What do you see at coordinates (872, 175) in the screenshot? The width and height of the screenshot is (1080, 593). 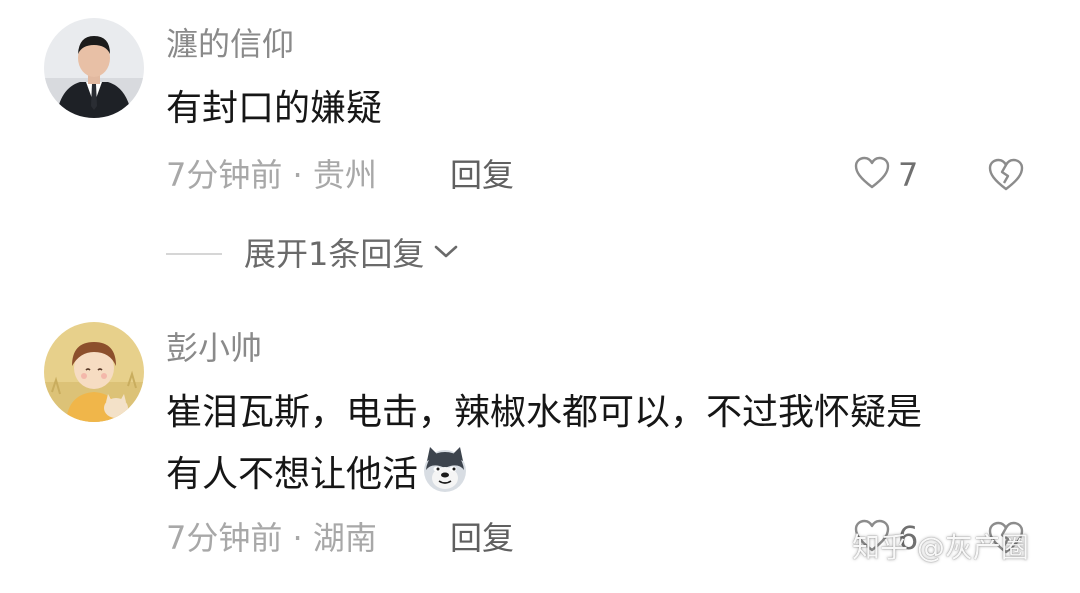 I see `heart-icon` at bounding box center [872, 175].